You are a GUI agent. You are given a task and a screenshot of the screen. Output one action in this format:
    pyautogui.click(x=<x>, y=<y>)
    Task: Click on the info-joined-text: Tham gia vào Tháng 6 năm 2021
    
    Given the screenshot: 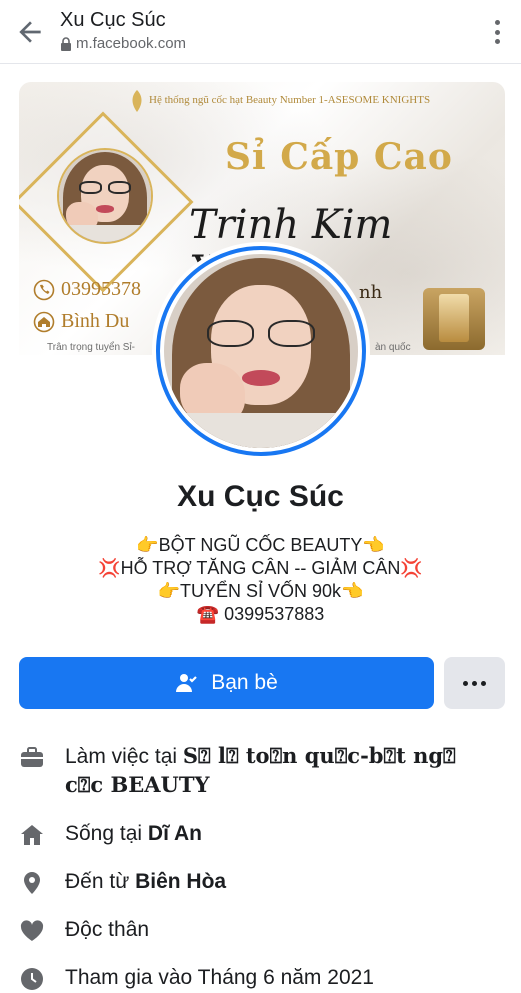 What is the action you would take?
    pyautogui.click(x=219, y=977)
    